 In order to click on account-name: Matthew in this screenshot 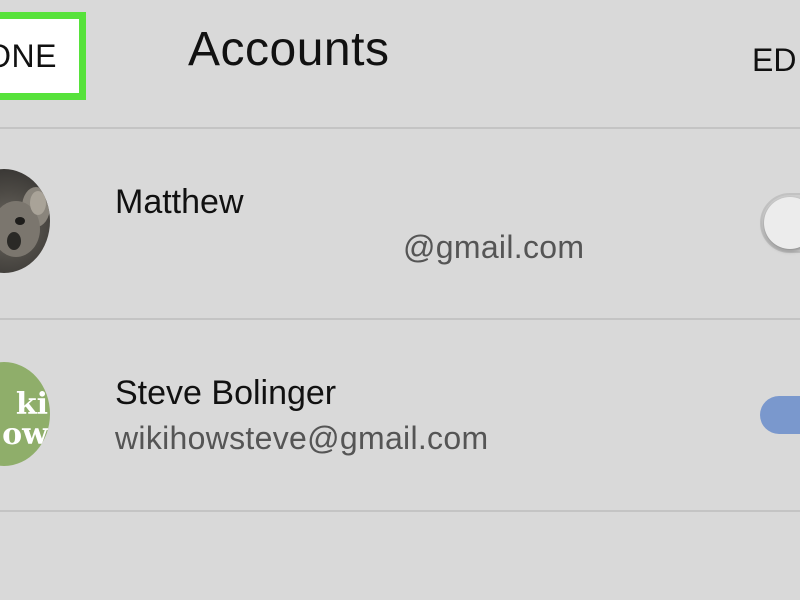, I will do `click(179, 202)`.